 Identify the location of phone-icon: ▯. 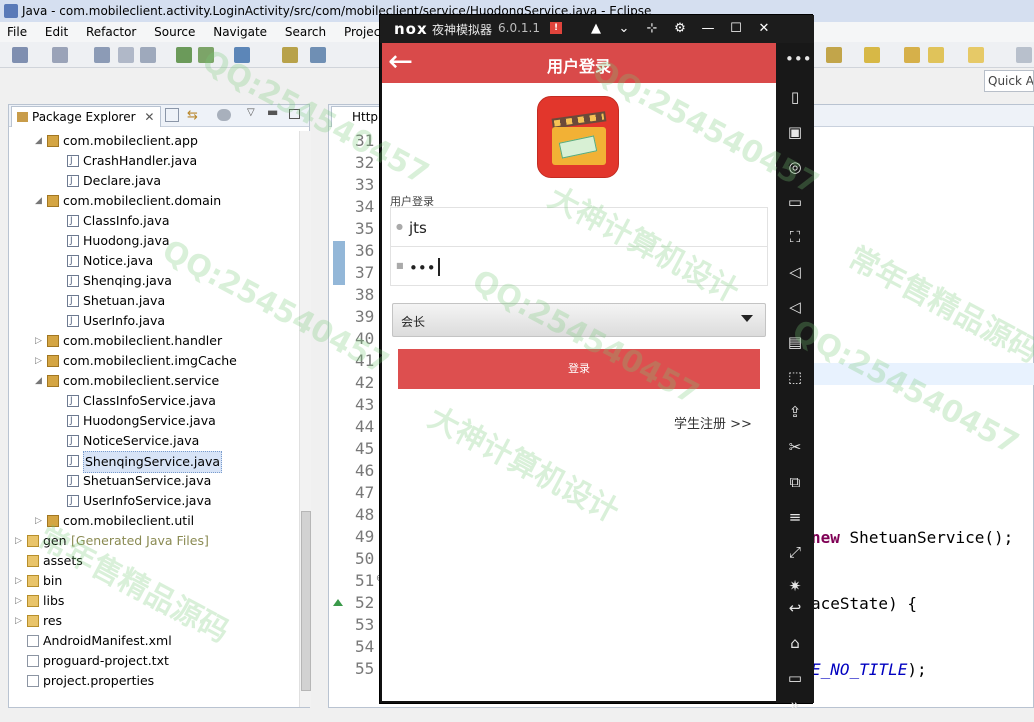
(795, 97).